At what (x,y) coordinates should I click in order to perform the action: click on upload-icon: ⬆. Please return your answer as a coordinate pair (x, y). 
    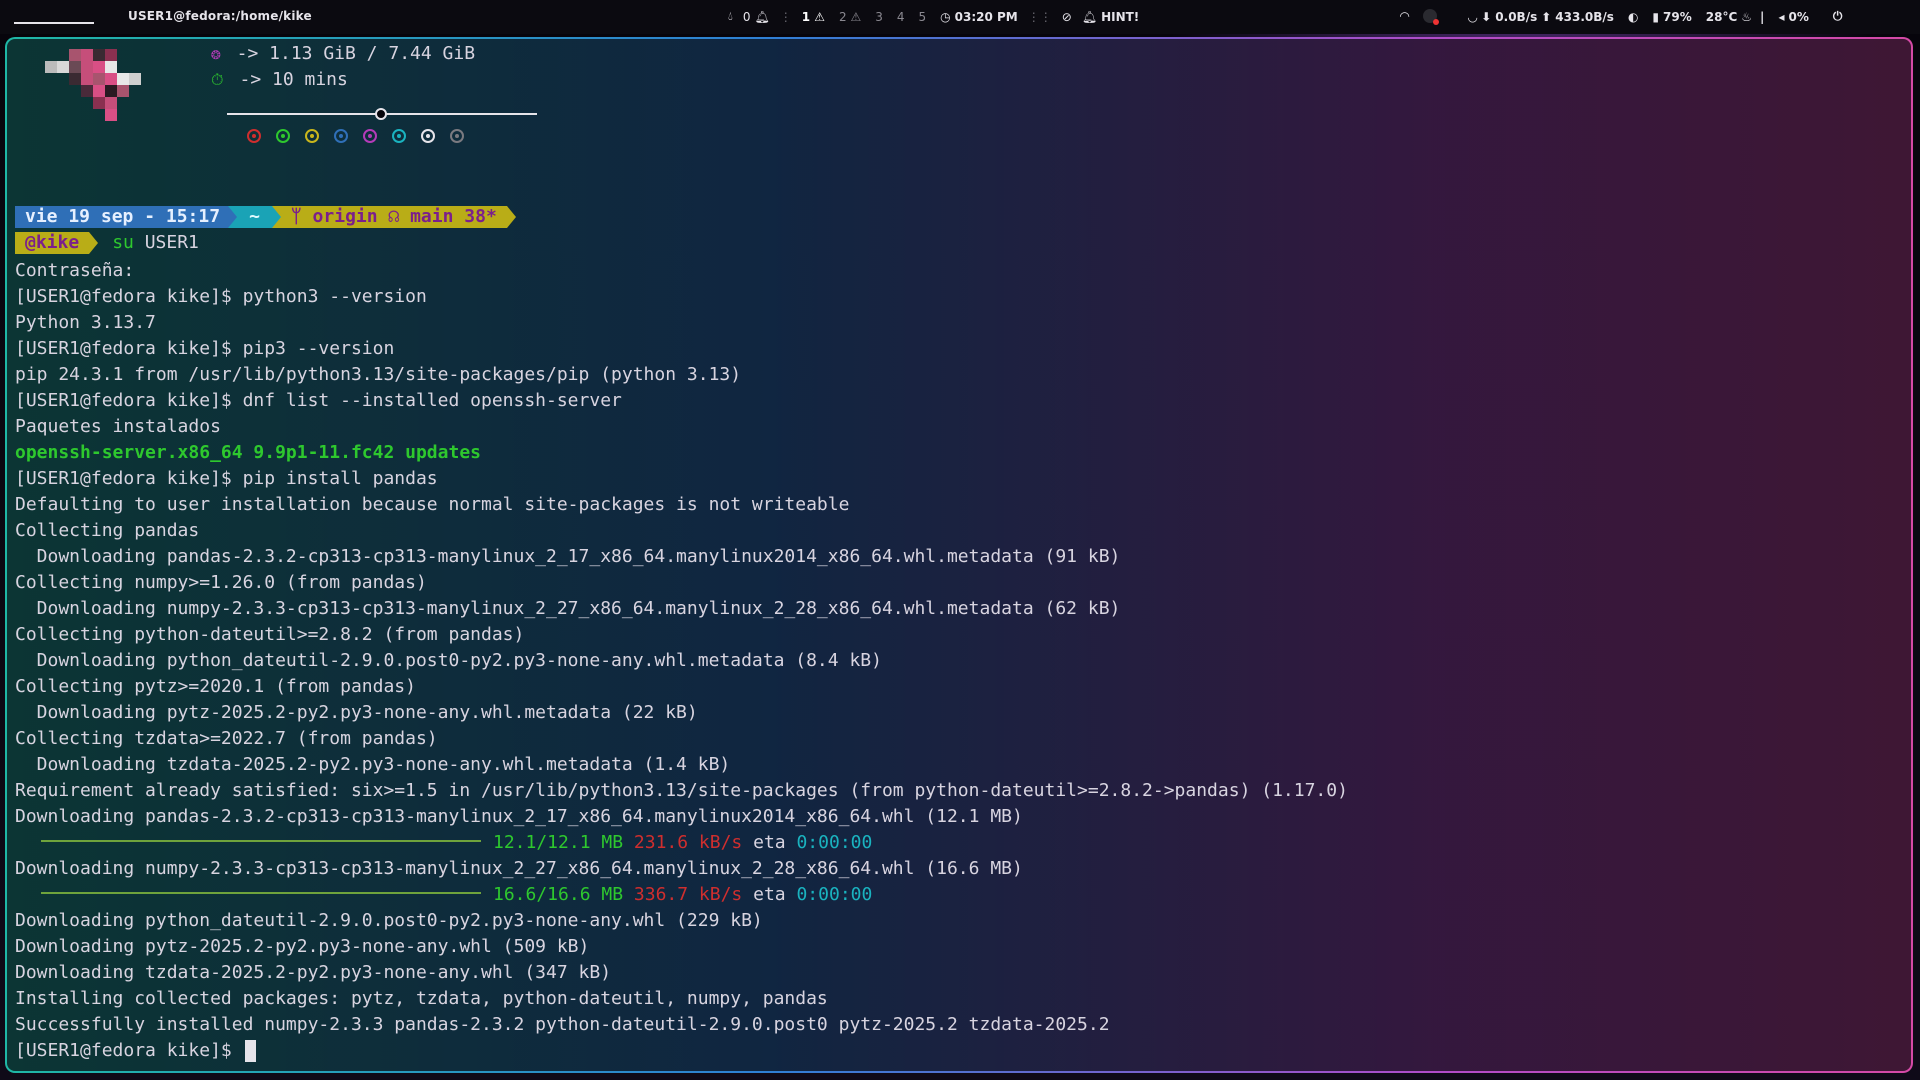
    Looking at the image, I should click on (1546, 16).